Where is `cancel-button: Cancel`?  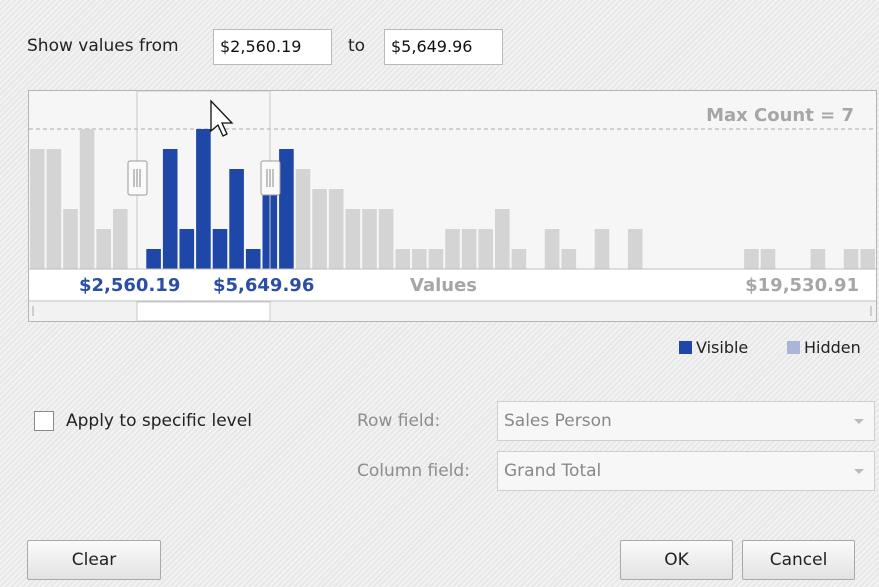
cancel-button: Cancel is located at coordinates (798, 560).